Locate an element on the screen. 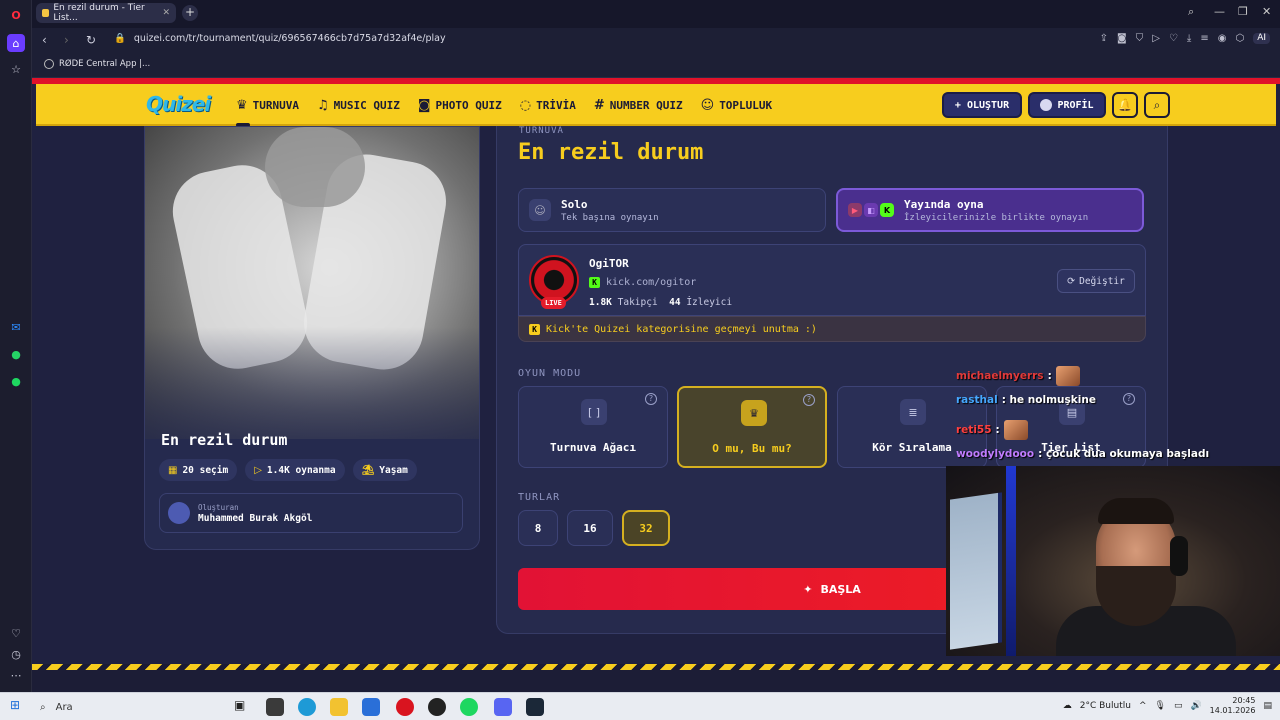 The image size is (1280, 720). followers-count: 1.8K is located at coordinates (600, 302).